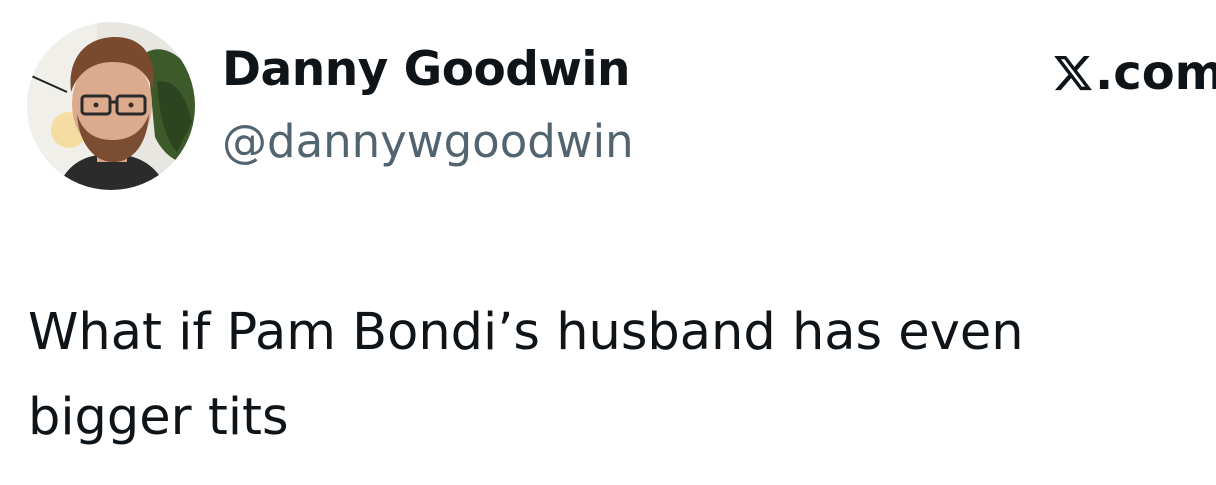 This screenshot has height=485, width=1216. What do you see at coordinates (426, 70) in the screenshot?
I see `author-display-name: Danny Goodwin` at bounding box center [426, 70].